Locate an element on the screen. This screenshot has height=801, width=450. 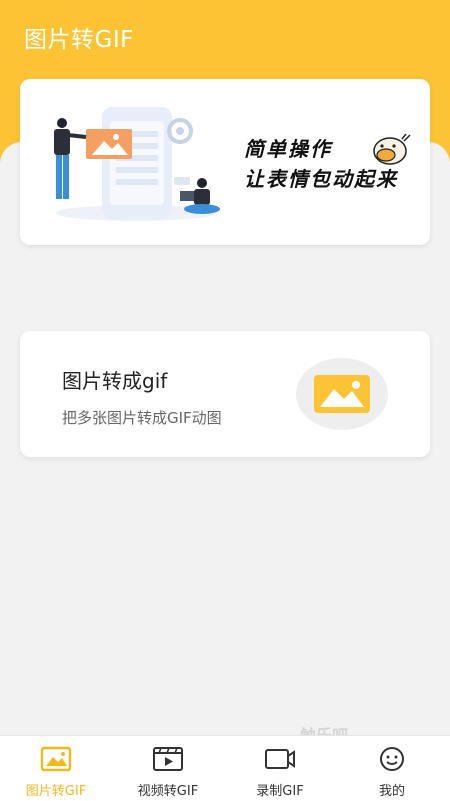
nav-label: 视频转GIF is located at coordinates (168, 791).